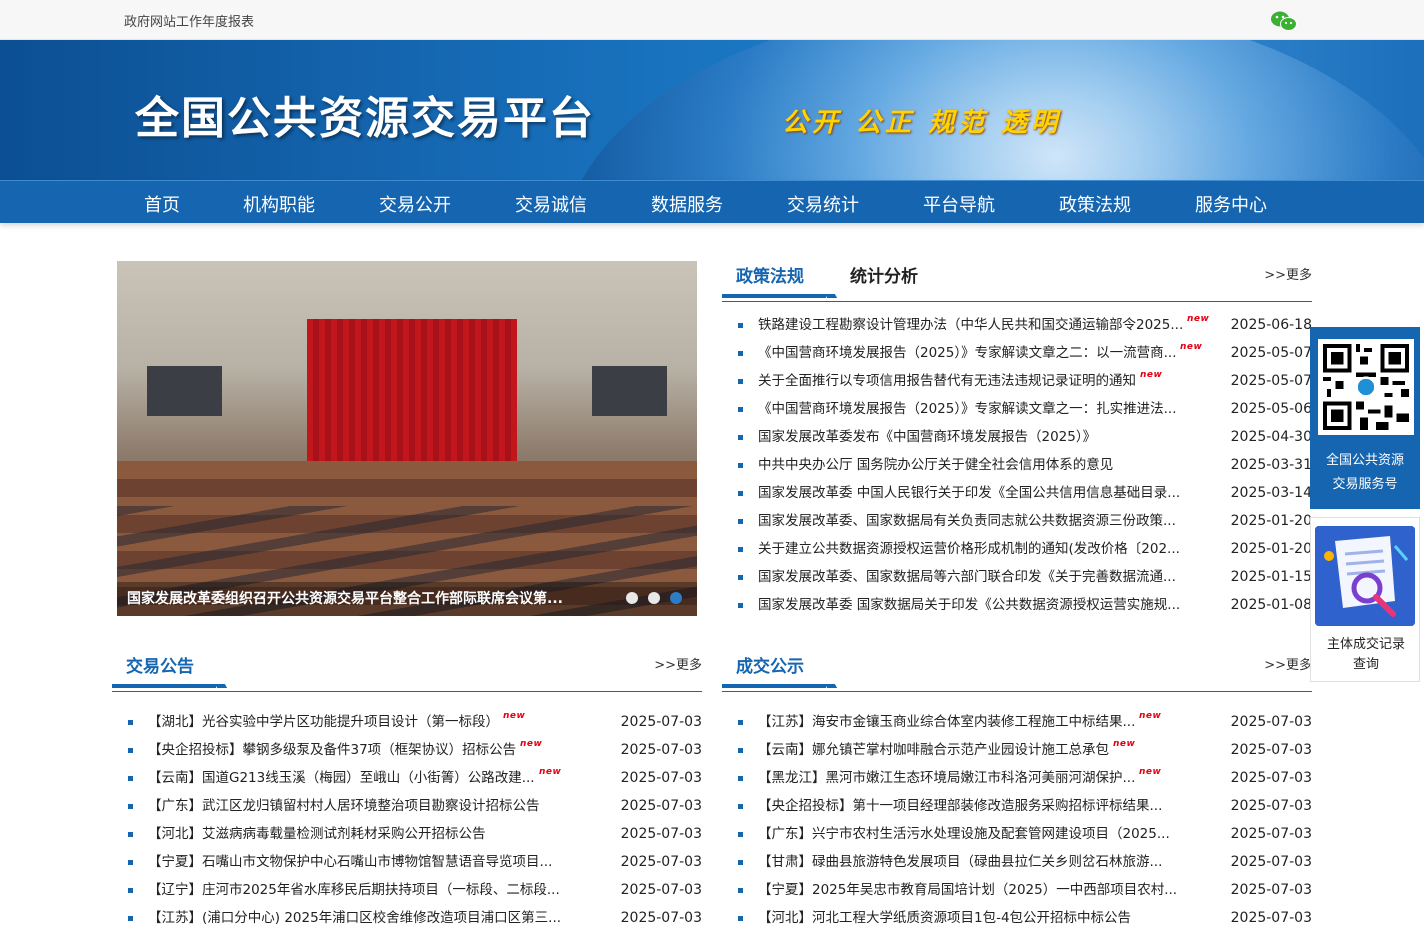 The height and width of the screenshot is (933, 1424). Describe the element at coordinates (189, 20) in the screenshot. I see `annual-report-link: 政府网站工作年度报表` at that location.